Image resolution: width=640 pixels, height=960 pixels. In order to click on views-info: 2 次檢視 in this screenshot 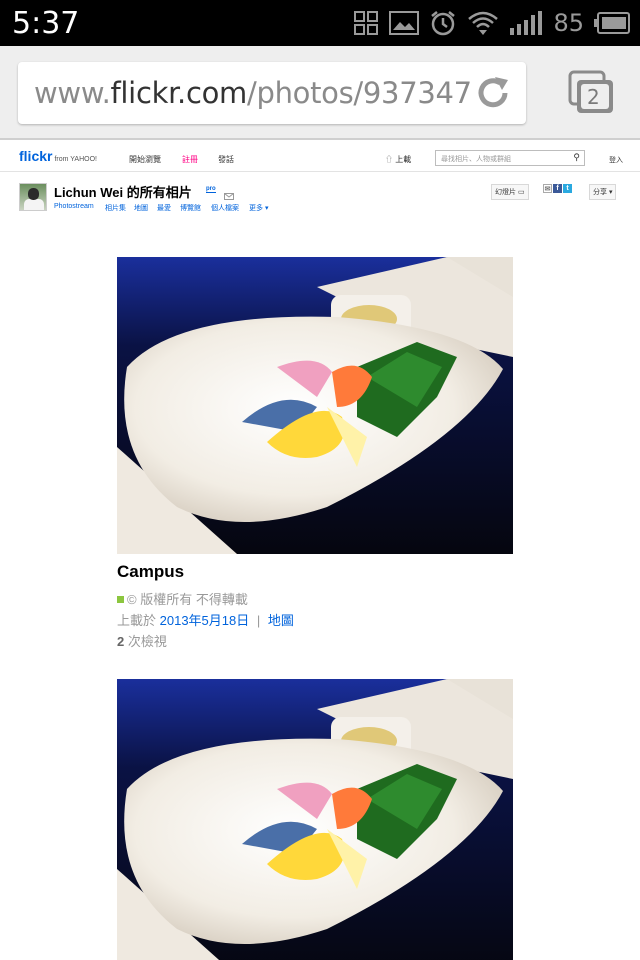, I will do `click(317, 640)`.